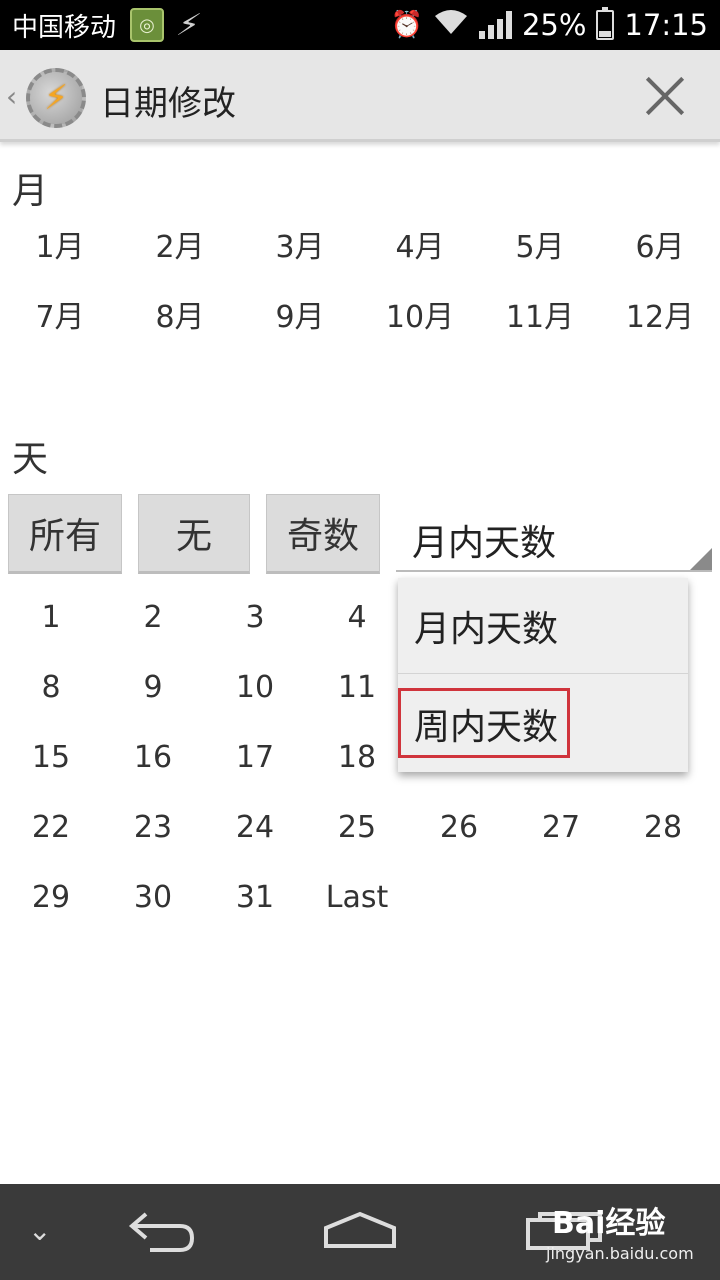 Image resolution: width=720 pixels, height=1280 pixels. I want to click on dropdown-option-days-in-month: 月内天数, so click(543, 626).